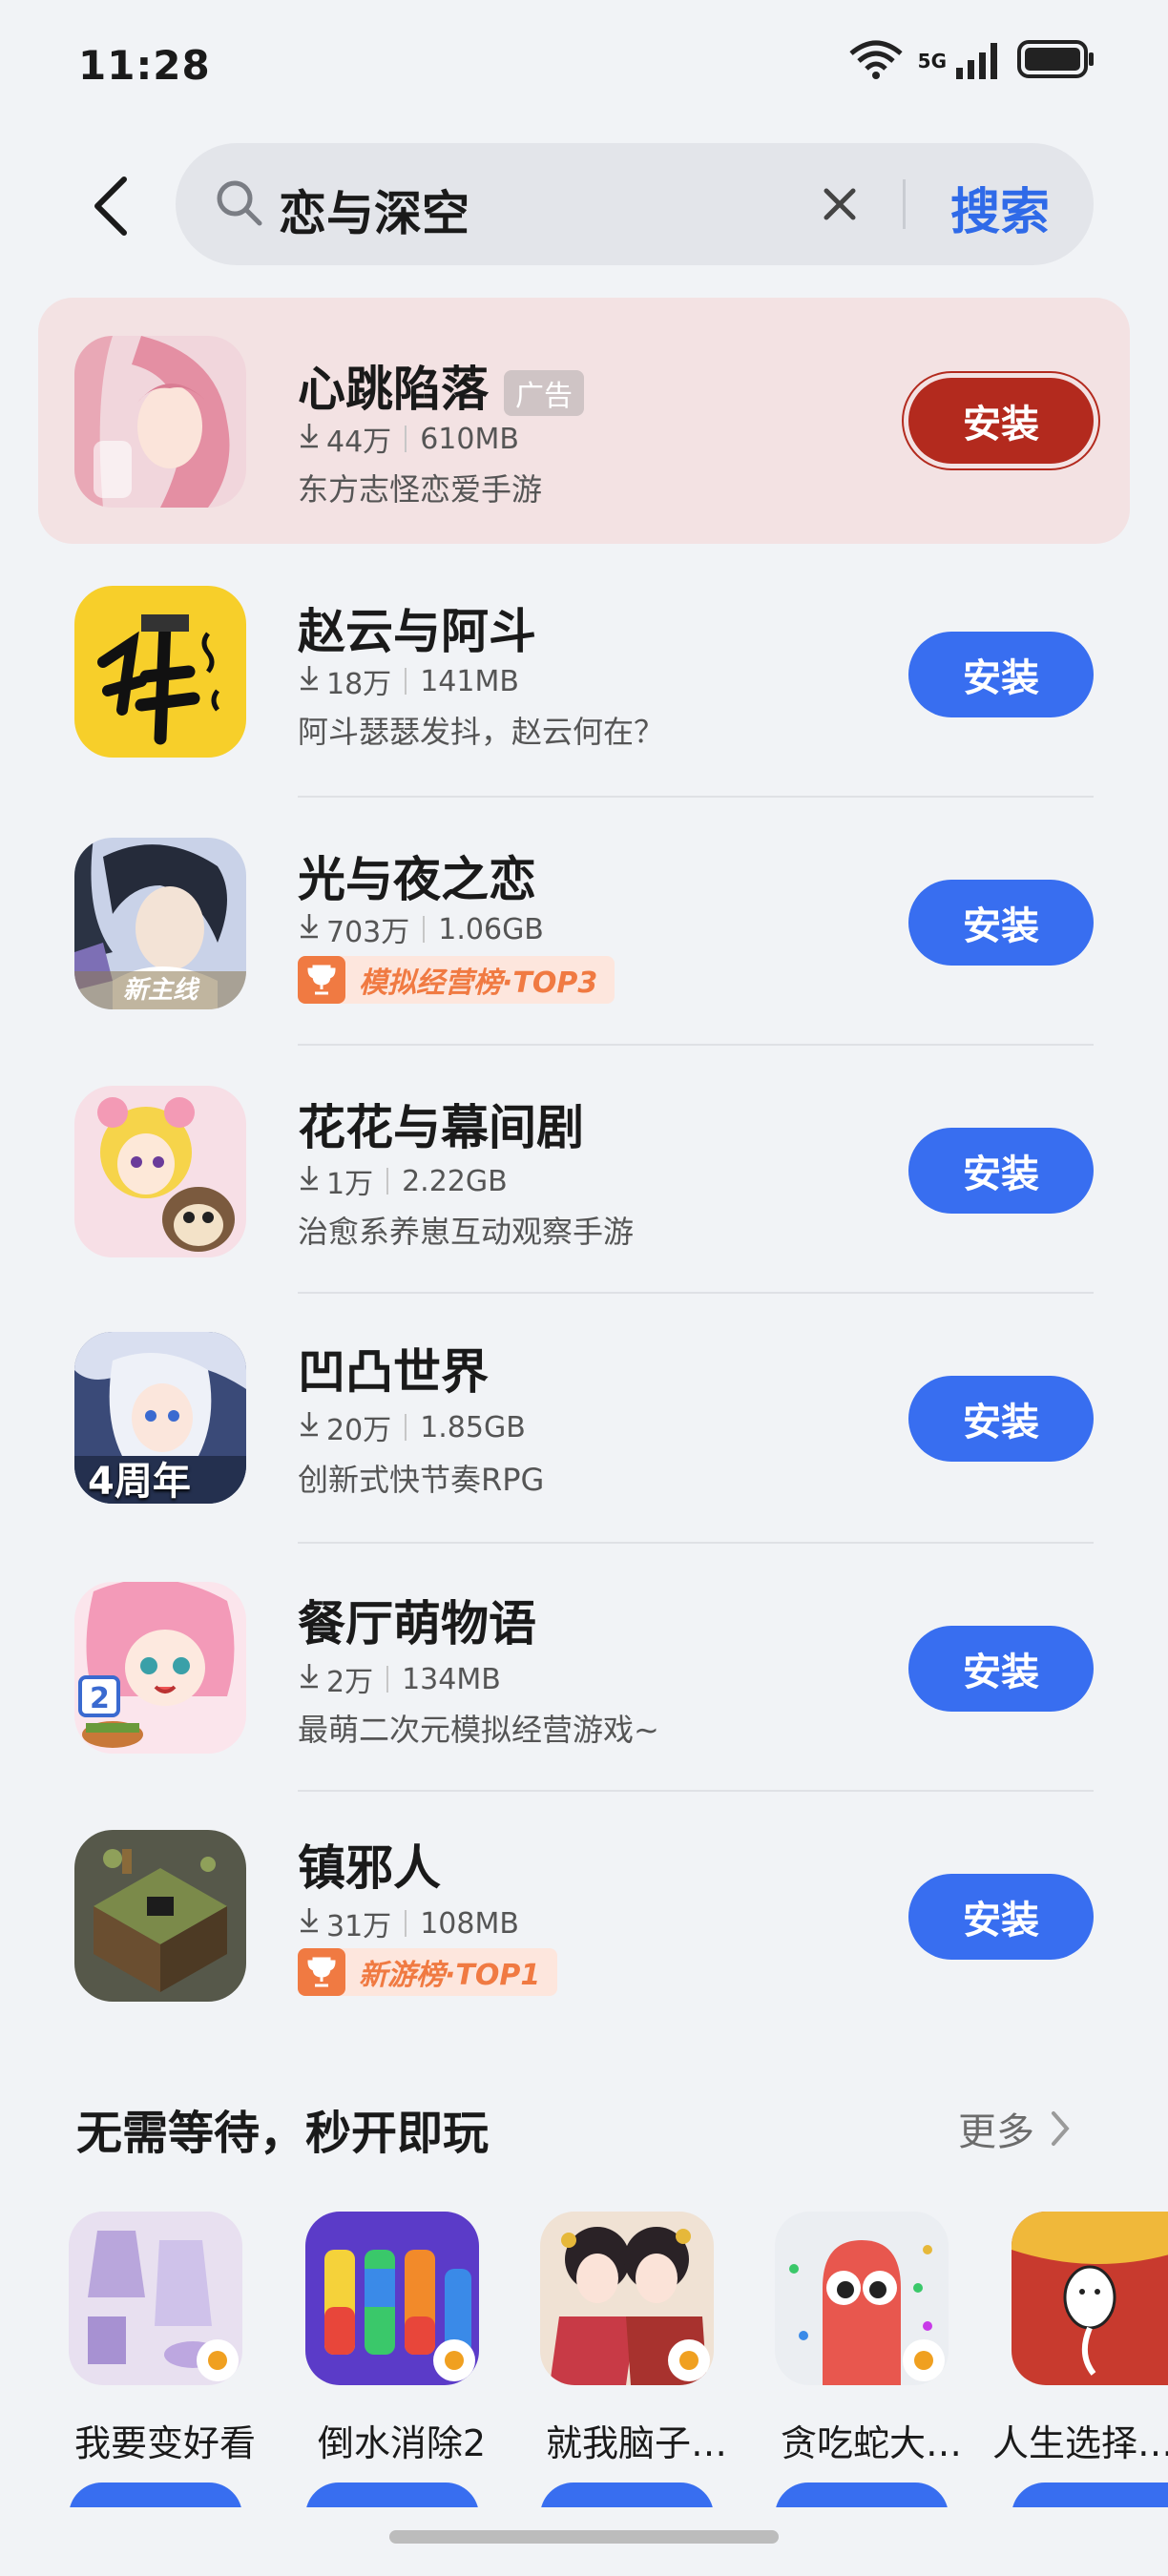 Image resolution: width=1168 pixels, height=2576 pixels. Describe the element at coordinates (160, 672) in the screenshot. I see `app-icon-zhaoyun` at that location.